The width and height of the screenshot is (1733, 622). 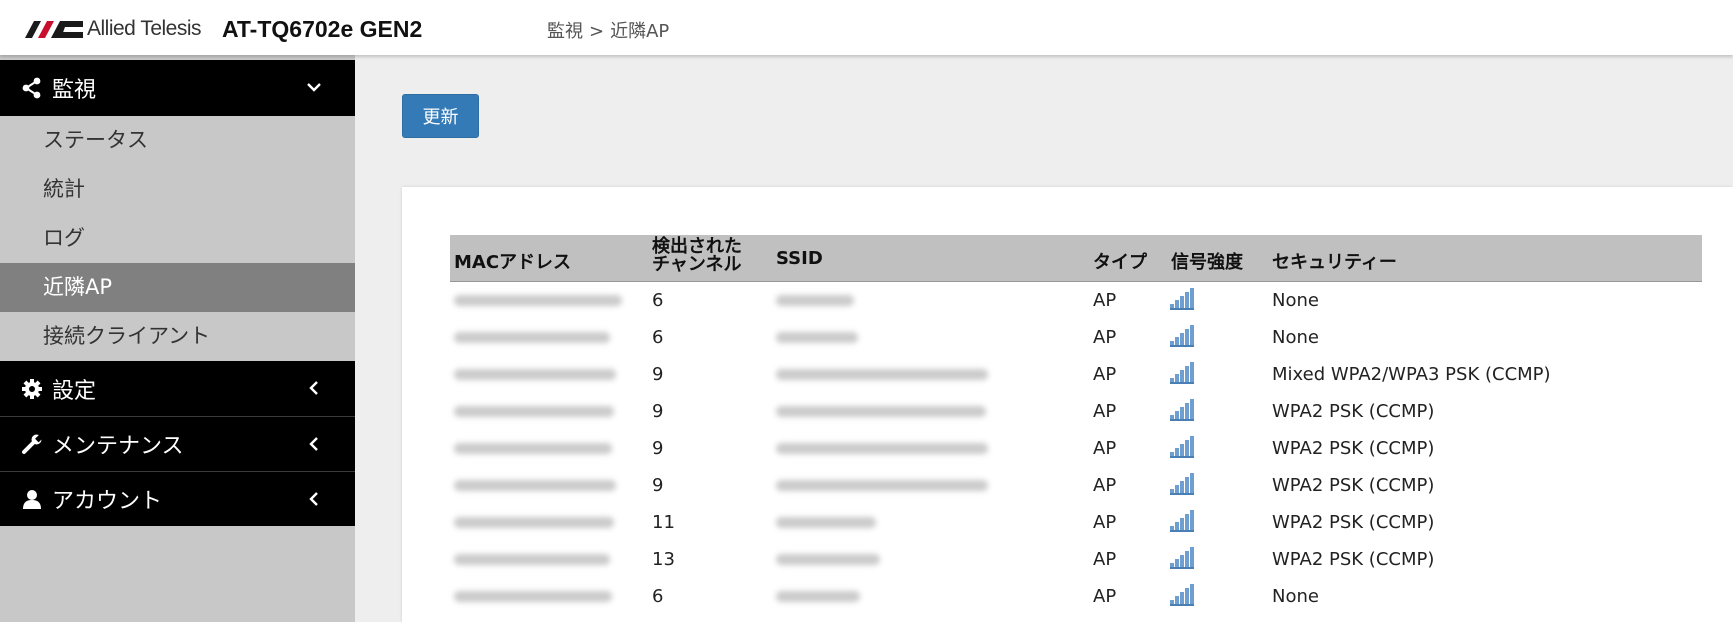 I want to click on sidebar-item-log: ログ, so click(x=177, y=238).